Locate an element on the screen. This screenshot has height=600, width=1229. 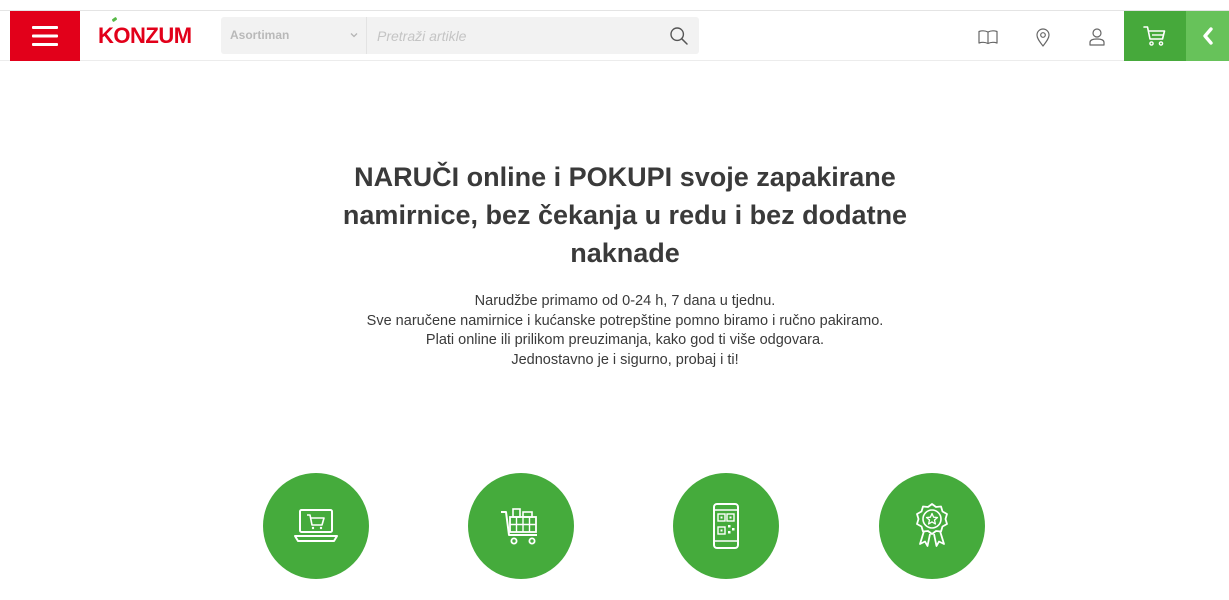
feature-online-order is located at coordinates (316, 526).